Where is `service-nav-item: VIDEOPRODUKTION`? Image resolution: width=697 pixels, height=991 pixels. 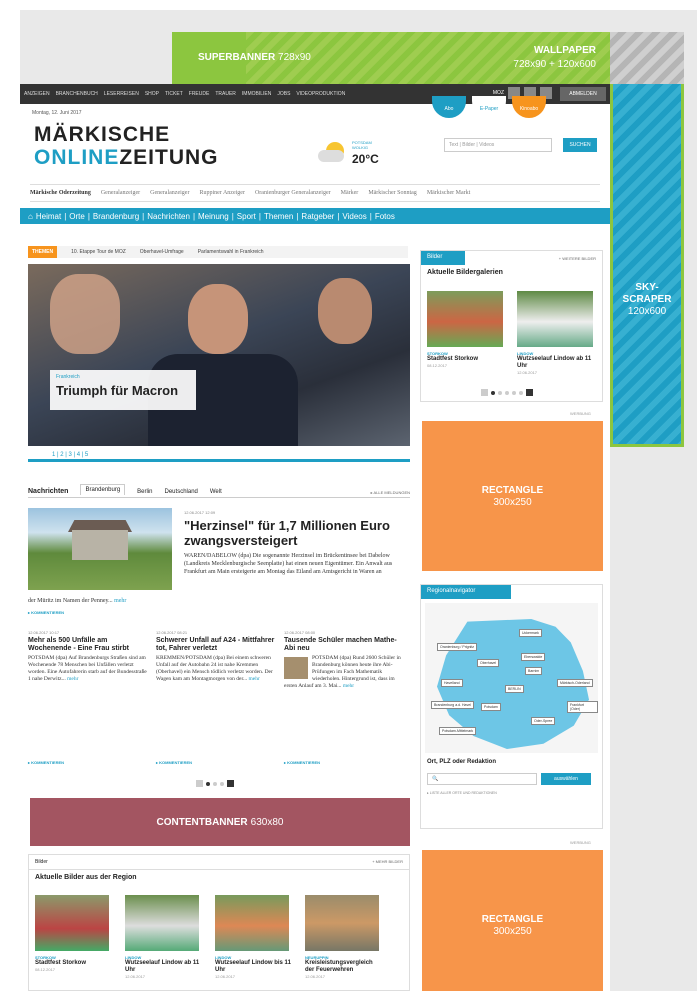 service-nav-item: VIDEOPRODUKTION is located at coordinates (320, 94).